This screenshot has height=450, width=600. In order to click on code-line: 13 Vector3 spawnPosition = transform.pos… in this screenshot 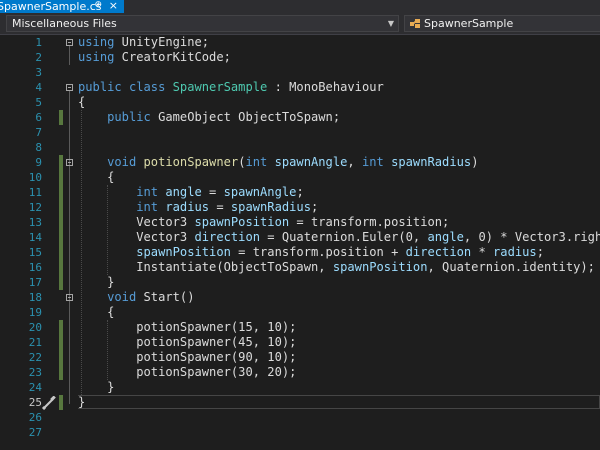, I will do `click(300, 222)`.